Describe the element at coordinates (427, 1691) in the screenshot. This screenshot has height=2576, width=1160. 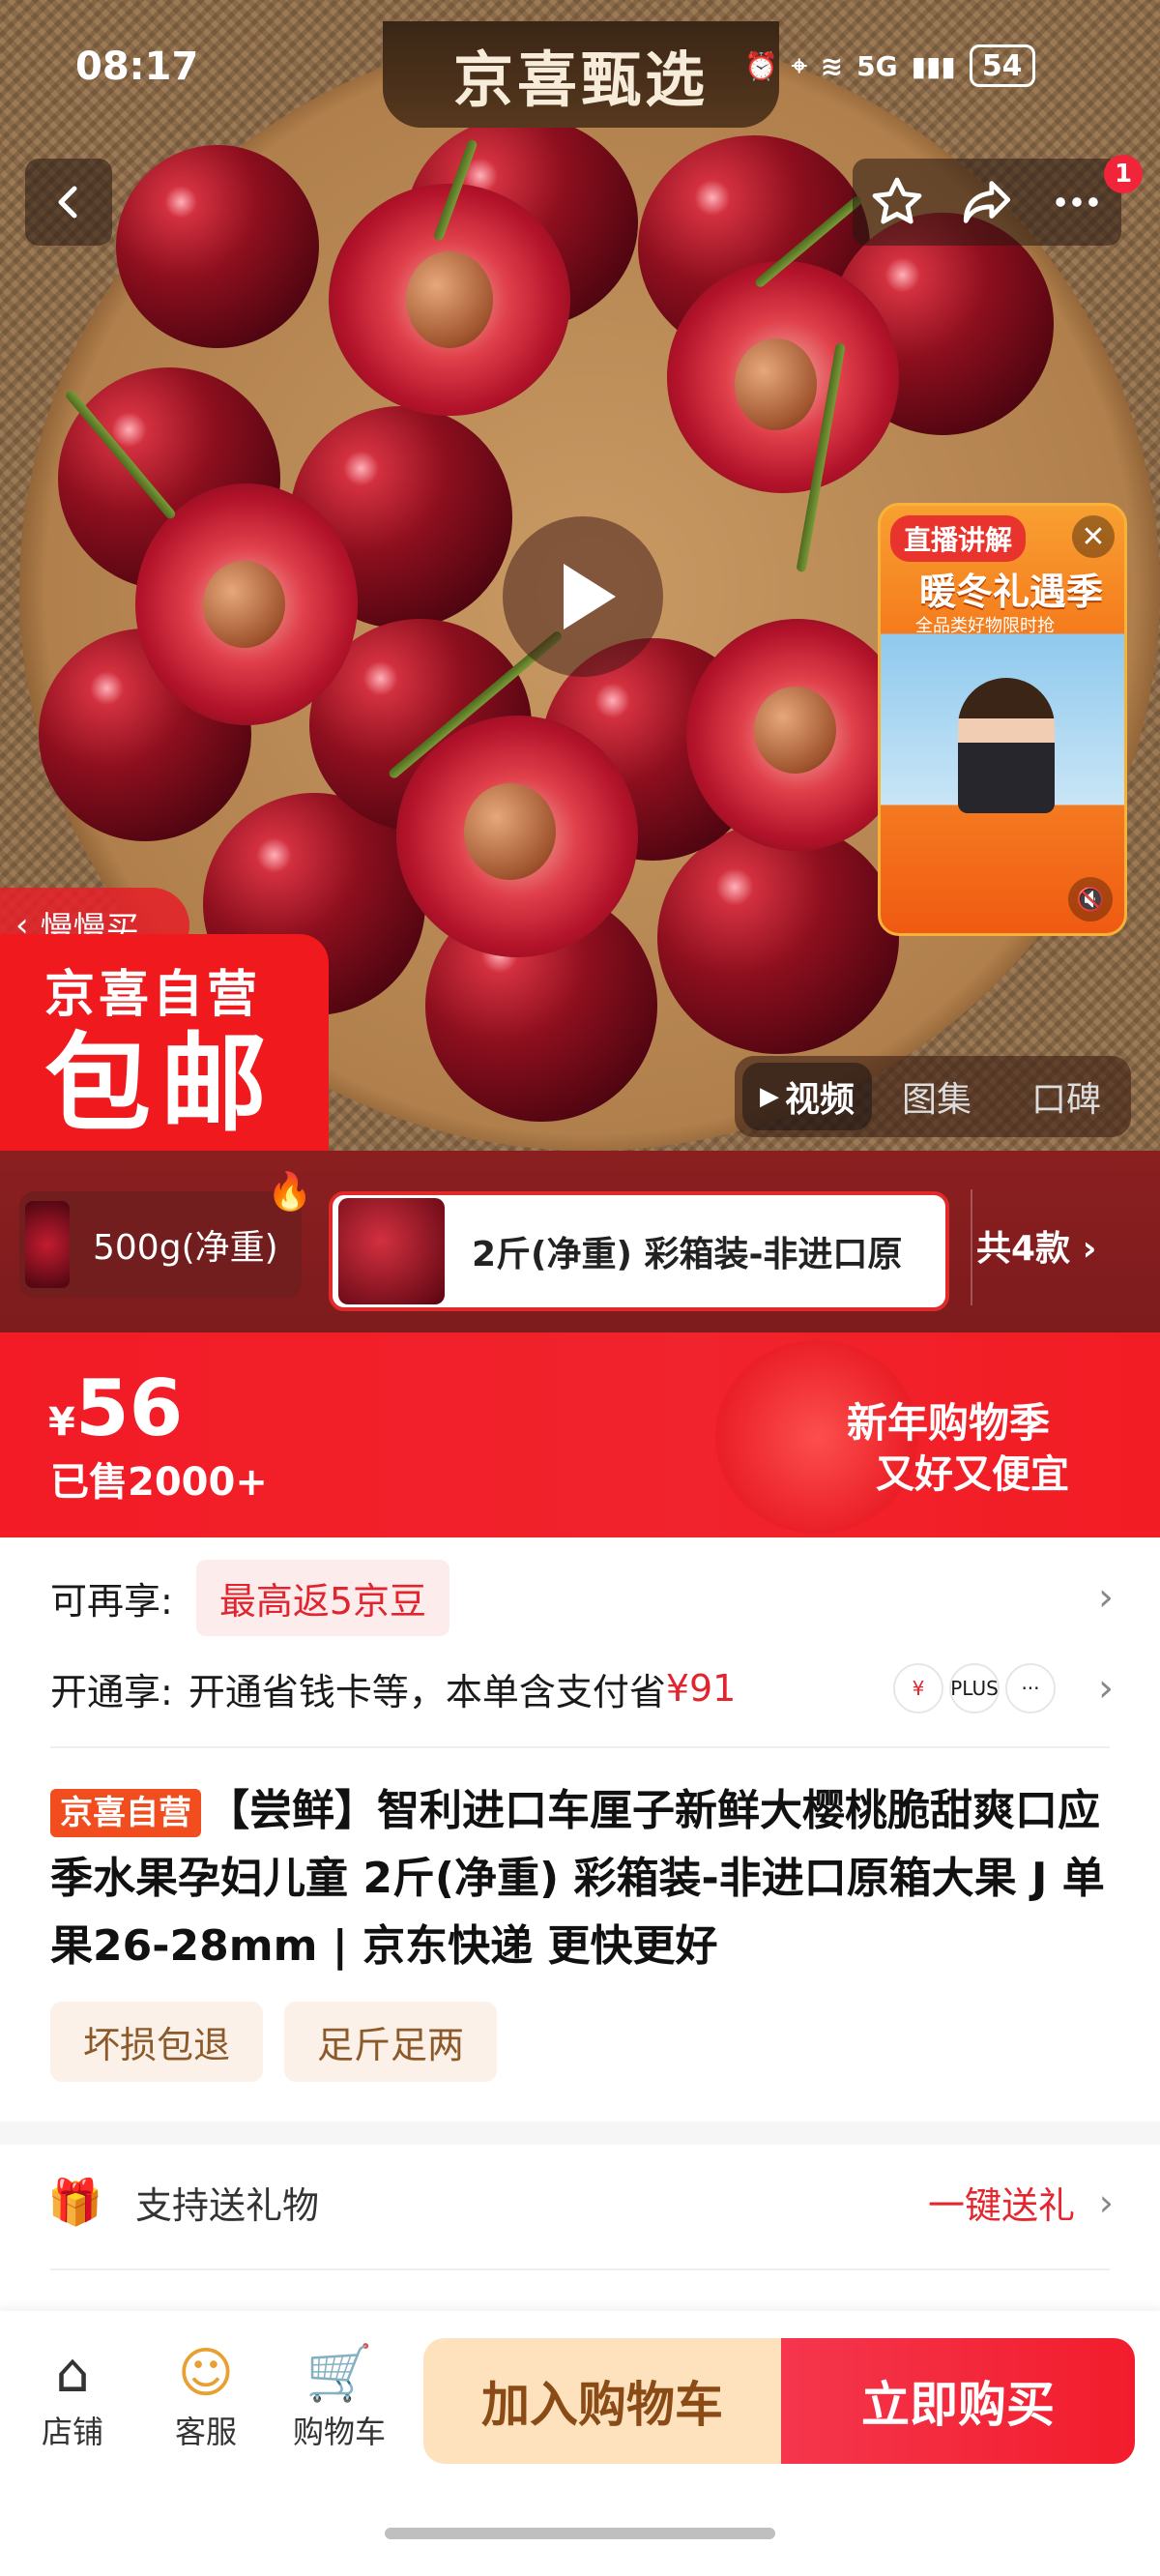
I see `membership-text: 开通省钱卡等，本单含支付省` at that location.